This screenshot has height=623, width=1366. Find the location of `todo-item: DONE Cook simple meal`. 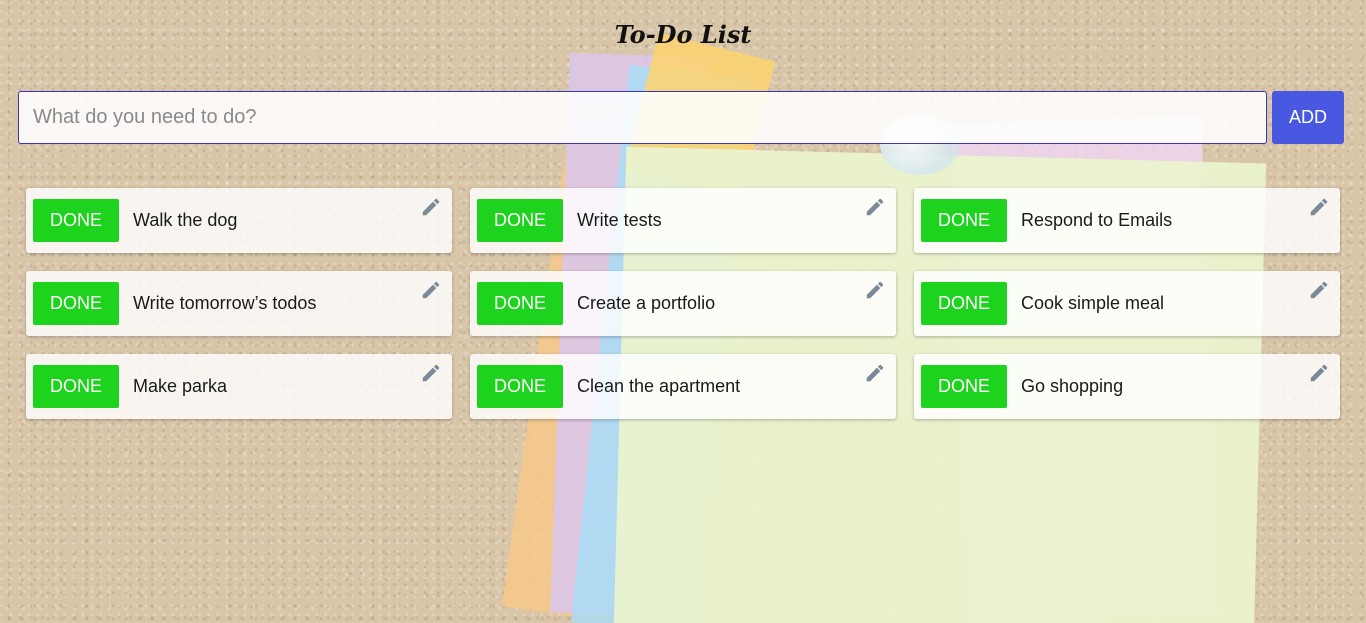

todo-item: DONE Cook simple meal is located at coordinates (1127, 303).